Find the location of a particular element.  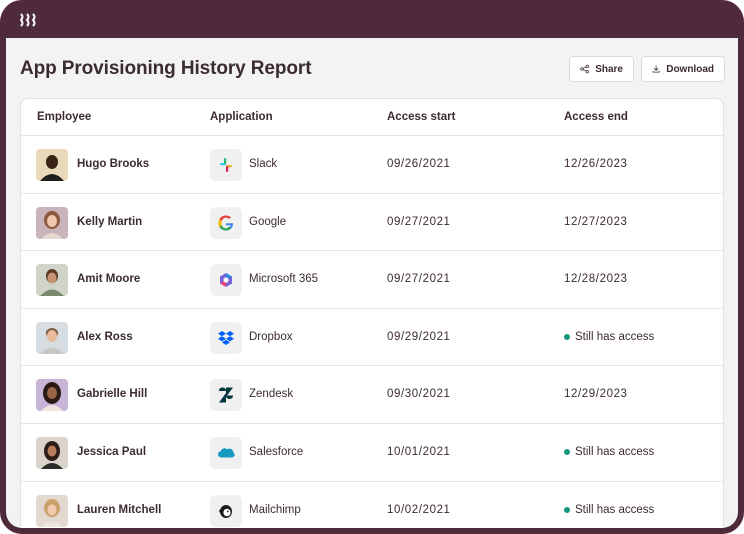

column-header-access-end: Access end is located at coordinates (596, 117).